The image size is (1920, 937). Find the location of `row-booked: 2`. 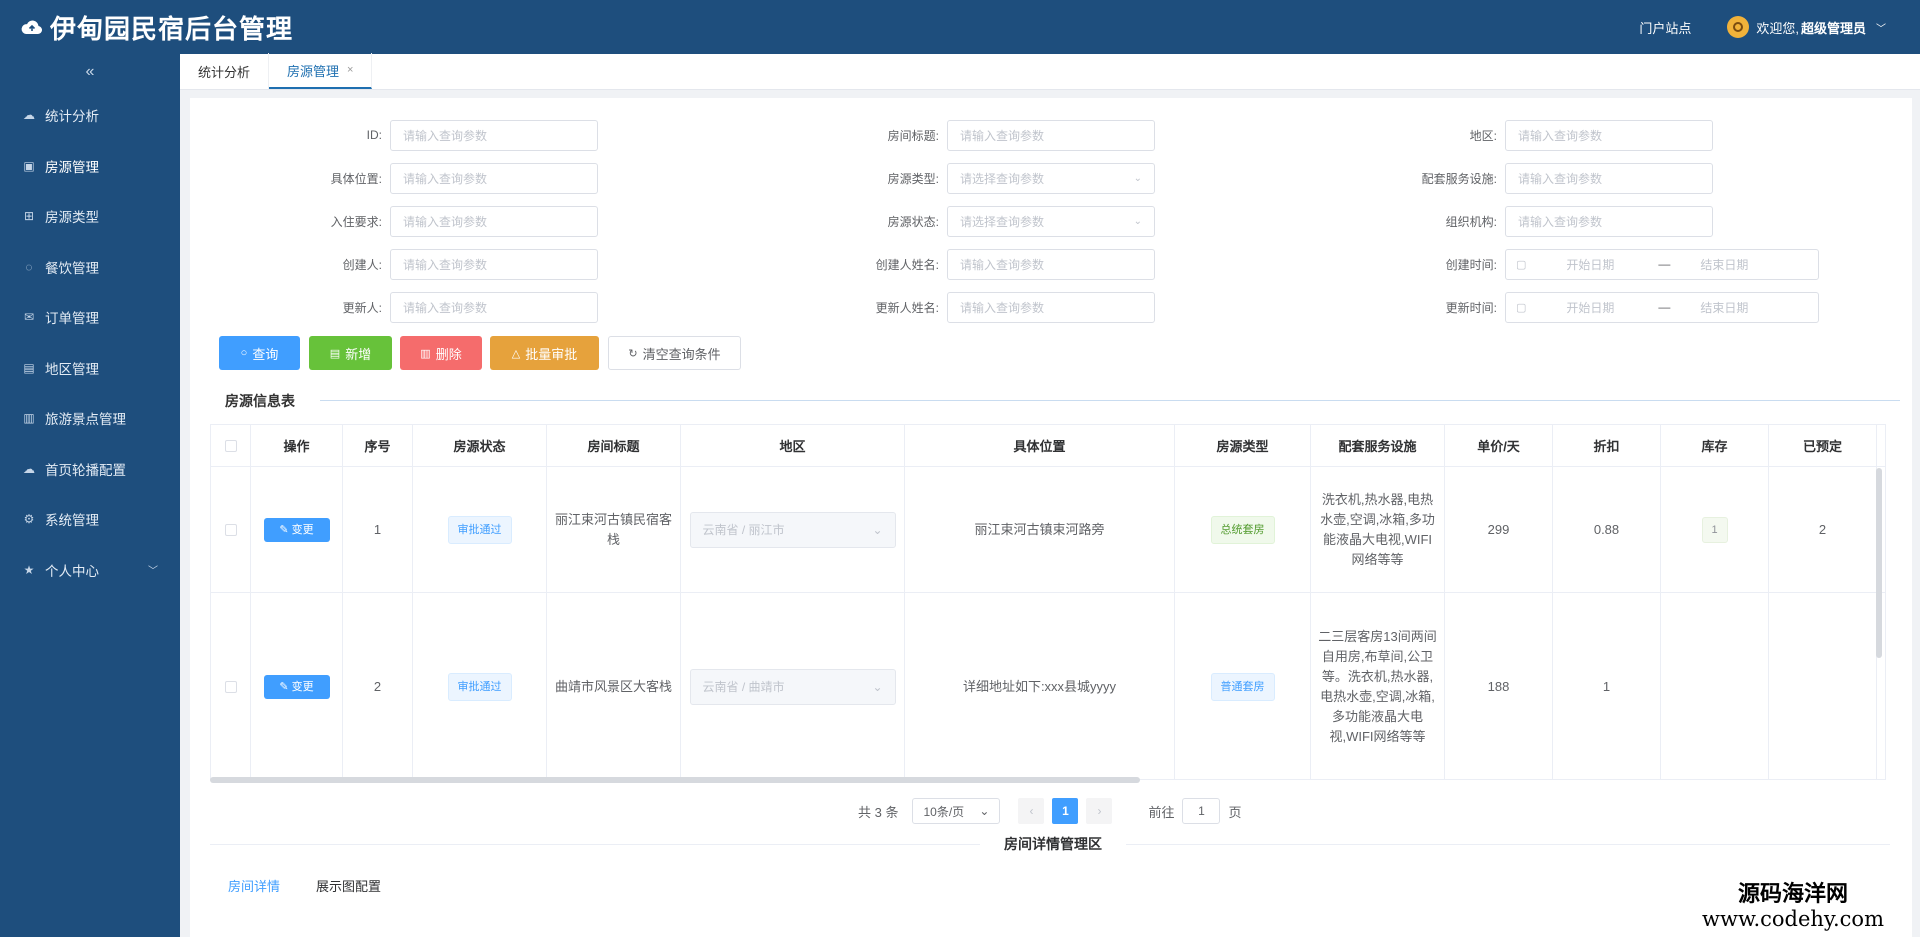

row-booked: 2 is located at coordinates (1823, 529).